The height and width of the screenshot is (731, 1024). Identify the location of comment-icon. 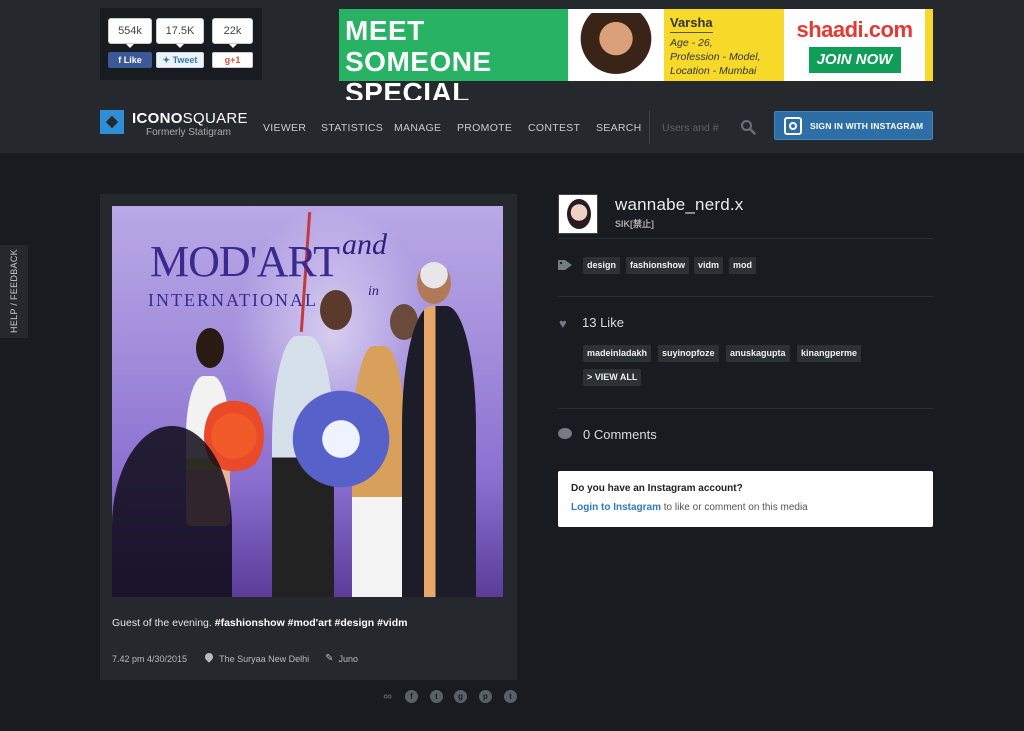
(565, 433).